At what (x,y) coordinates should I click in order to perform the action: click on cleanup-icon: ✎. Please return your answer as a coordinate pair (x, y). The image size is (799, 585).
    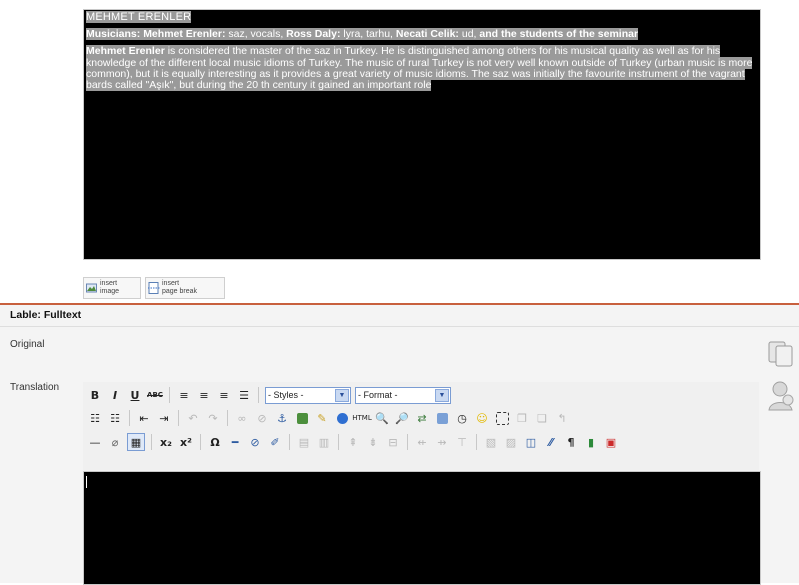
    Looking at the image, I should click on (322, 418).